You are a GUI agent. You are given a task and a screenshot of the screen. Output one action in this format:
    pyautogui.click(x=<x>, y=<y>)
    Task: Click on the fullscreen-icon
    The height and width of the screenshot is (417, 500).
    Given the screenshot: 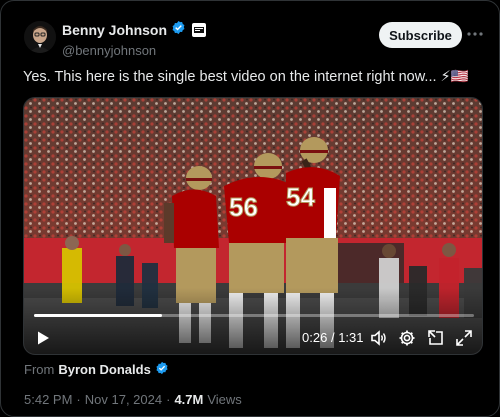 What is the action you would take?
    pyautogui.click(x=464, y=338)
    